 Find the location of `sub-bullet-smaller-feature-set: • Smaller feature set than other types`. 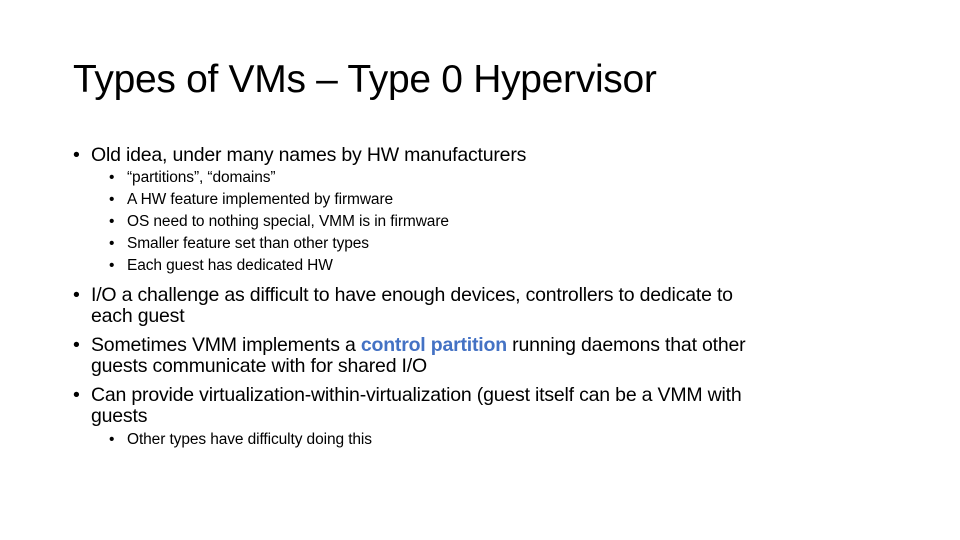

sub-bullet-smaller-feature-set: • Smaller feature set than other types is located at coordinates (239, 244).